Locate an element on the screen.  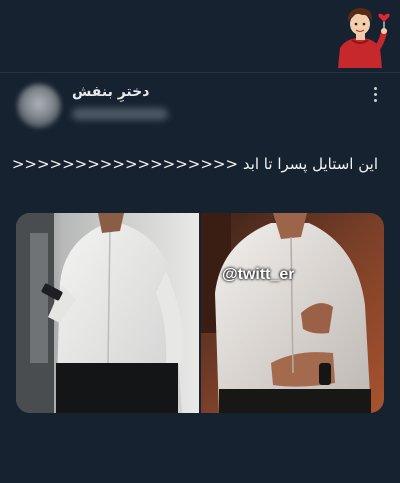
watermark-text: @twitt_er is located at coordinates (258, 274).